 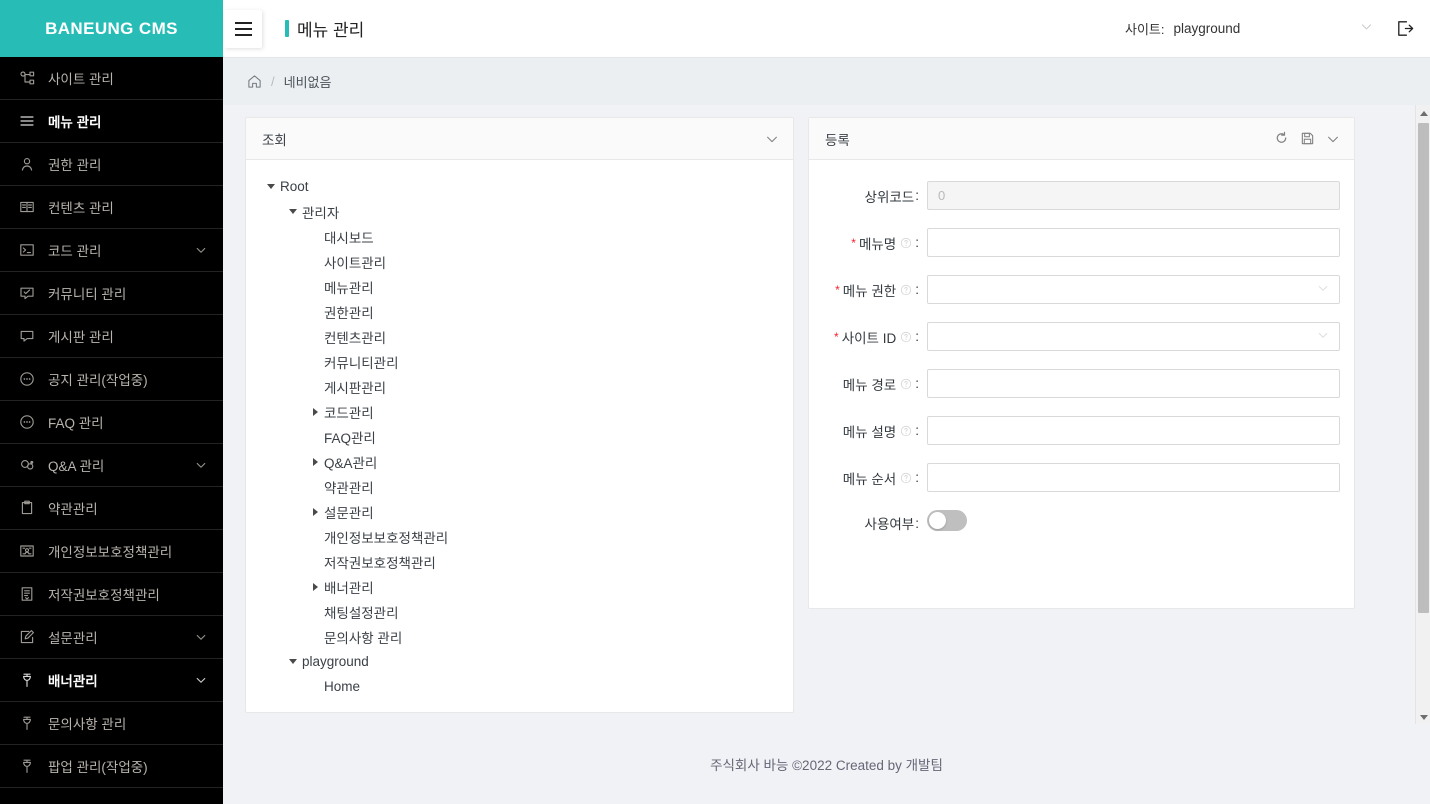 I want to click on tree-node: Root, so click(x=527, y=186).